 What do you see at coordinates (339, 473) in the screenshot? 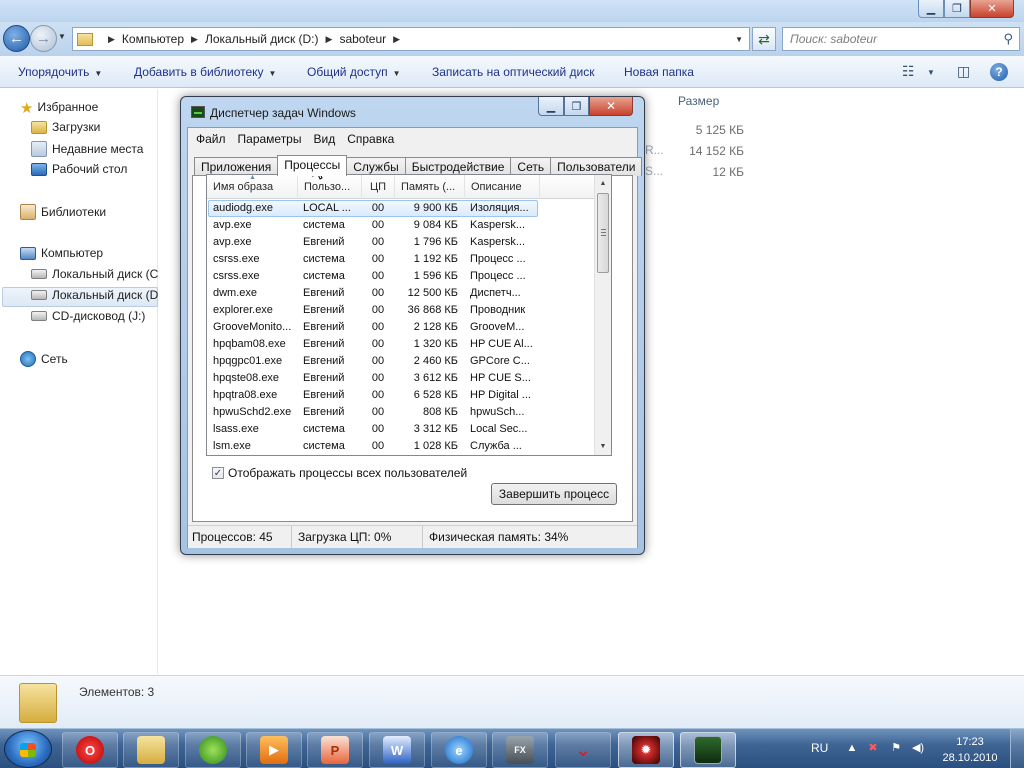
I see `show-all-users-checkbox: ✓ Отображать процессы всех пользователей` at bounding box center [339, 473].